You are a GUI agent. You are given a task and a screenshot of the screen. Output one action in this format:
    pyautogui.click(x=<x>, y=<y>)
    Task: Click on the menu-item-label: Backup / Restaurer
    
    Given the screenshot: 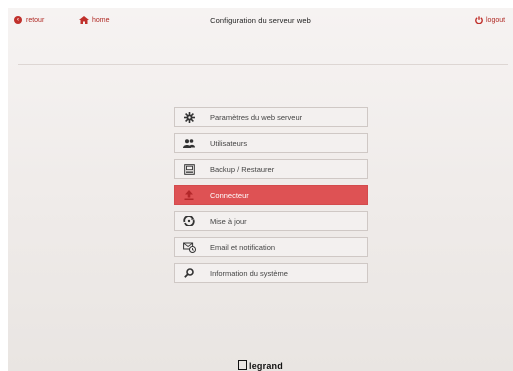 What is the action you would take?
    pyautogui.click(x=242, y=169)
    